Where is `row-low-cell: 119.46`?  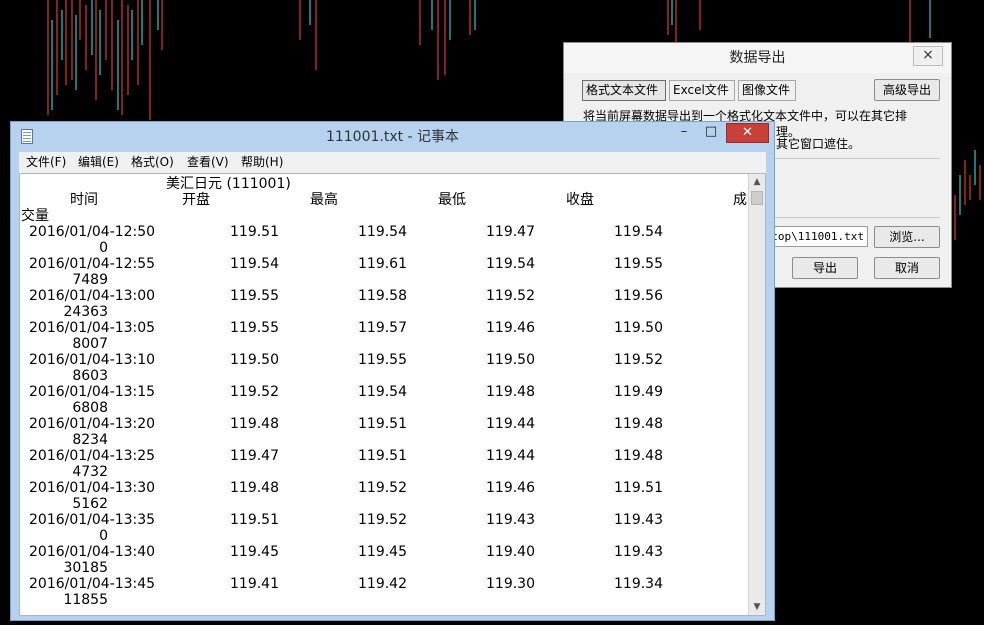
row-low-cell: 119.46 is located at coordinates (510, 488).